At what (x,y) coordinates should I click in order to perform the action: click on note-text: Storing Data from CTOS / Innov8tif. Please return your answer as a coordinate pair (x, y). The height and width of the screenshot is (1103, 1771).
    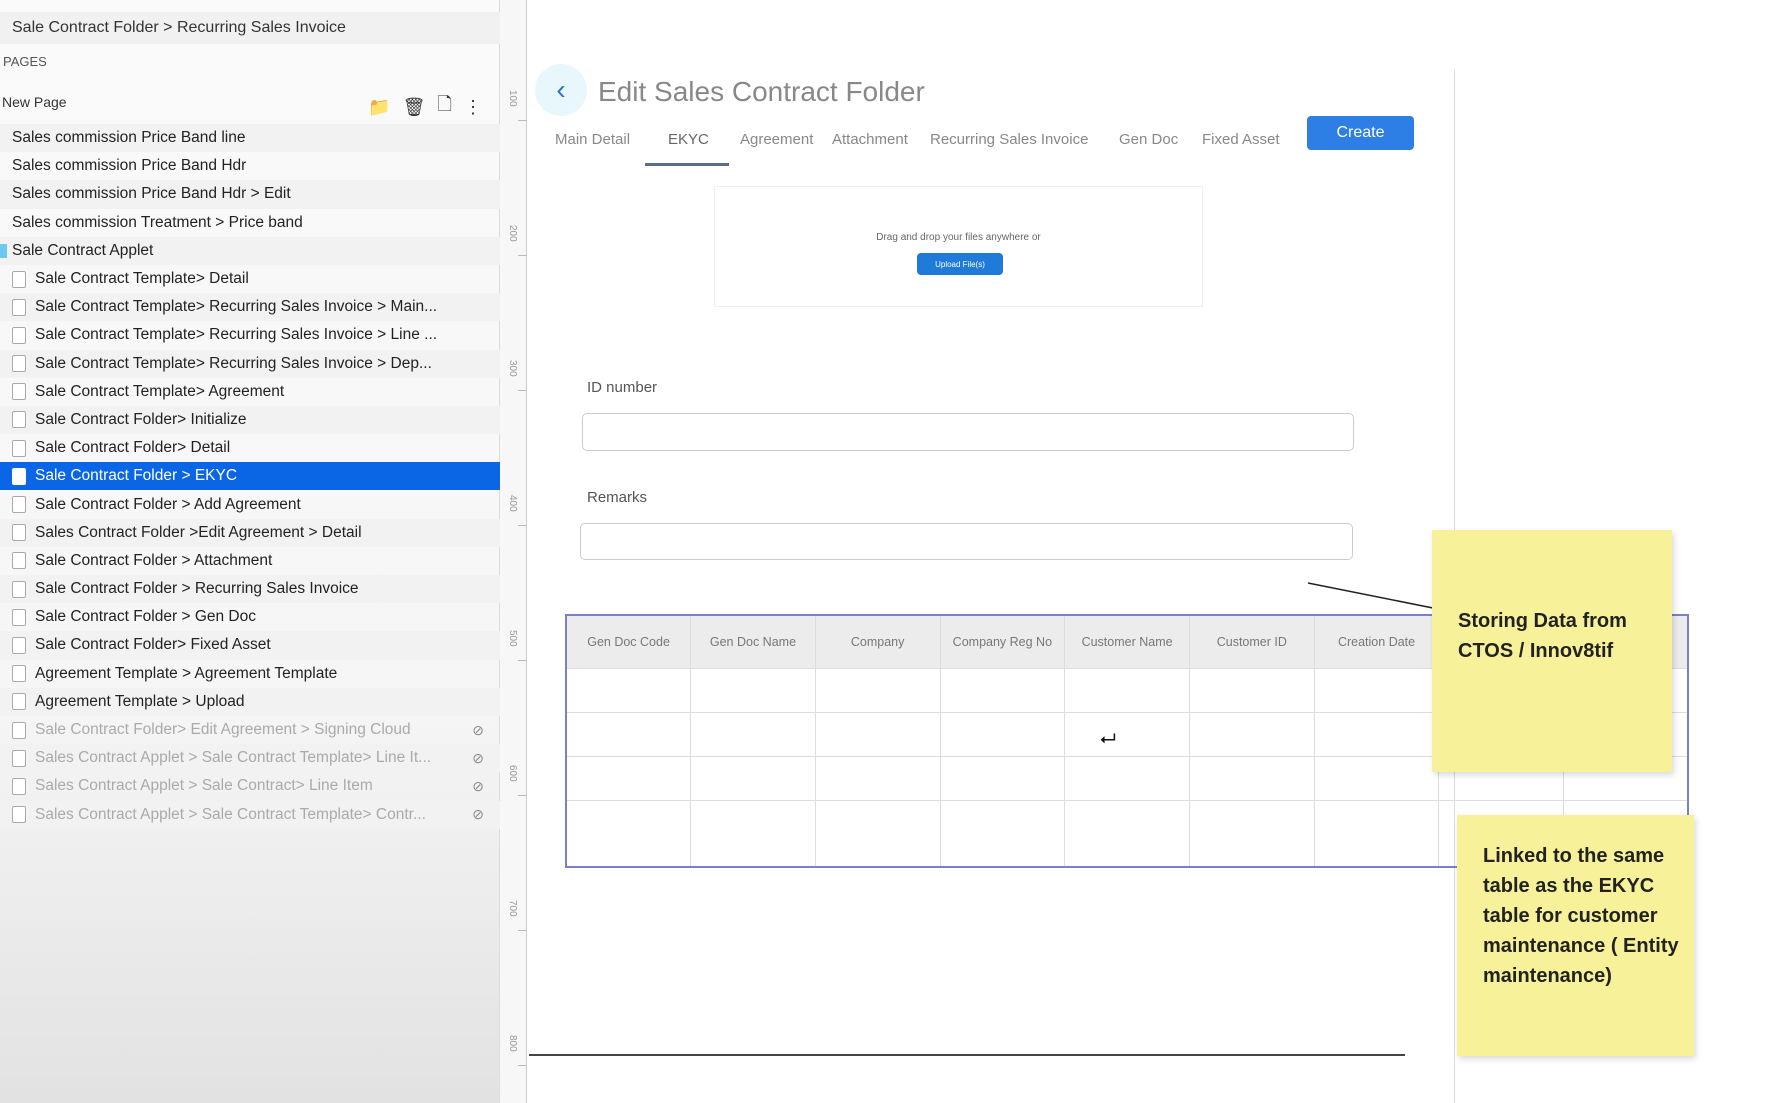
    Looking at the image, I should click on (1542, 636).